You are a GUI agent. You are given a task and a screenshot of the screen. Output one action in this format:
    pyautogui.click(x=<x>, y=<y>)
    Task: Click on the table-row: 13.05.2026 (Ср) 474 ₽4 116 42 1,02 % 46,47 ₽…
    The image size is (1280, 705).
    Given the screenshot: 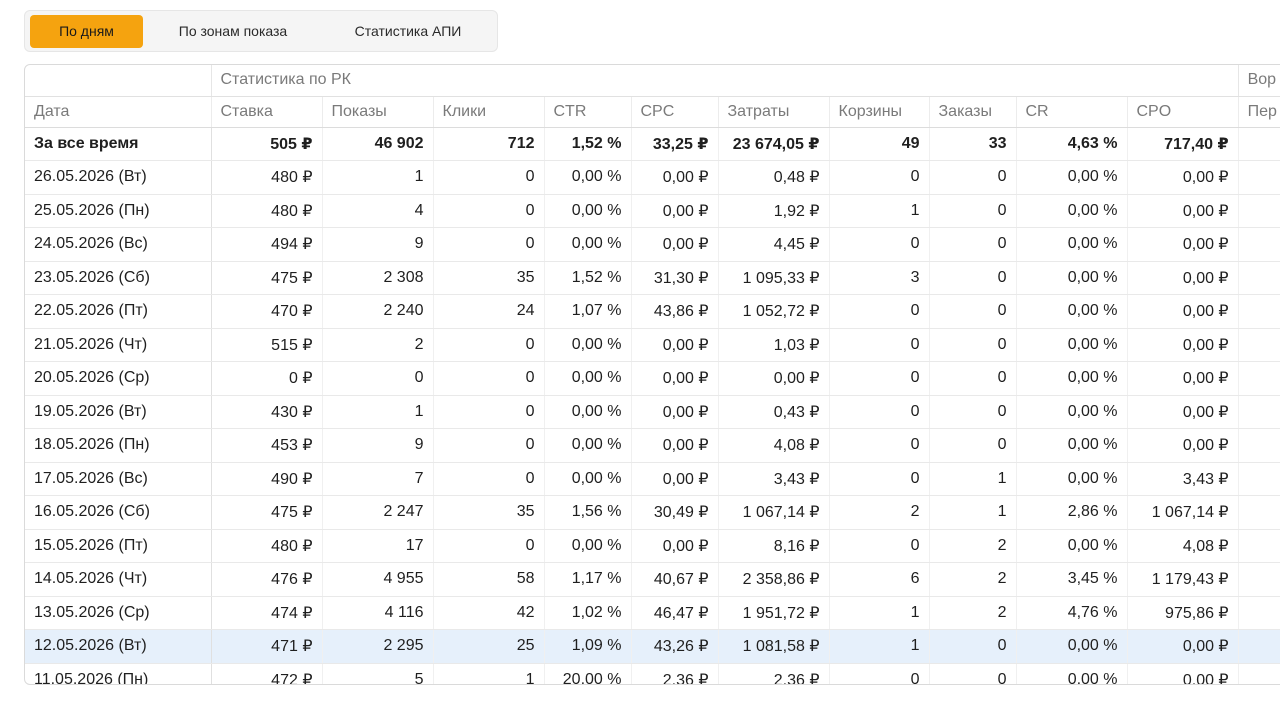 What is the action you would take?
    pyautogui.click(x=652, y=613)
    